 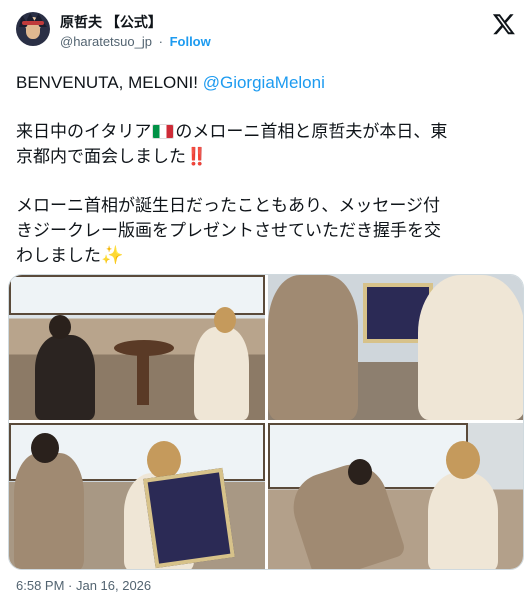 What do you see at coordinates (395, 496) in the screenshot?
I see `photo-handshake` at bounding box center [395, 496].